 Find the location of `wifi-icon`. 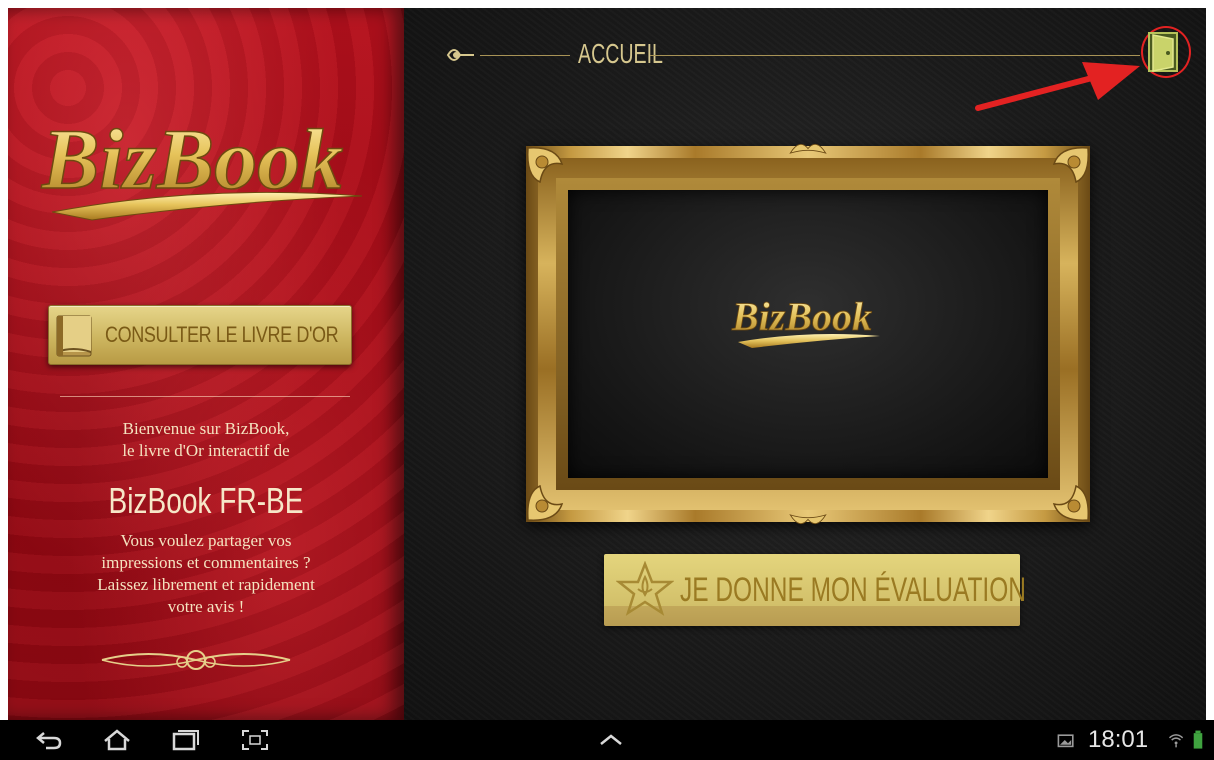

wifi-icon is located at coordinates (1176, 741).